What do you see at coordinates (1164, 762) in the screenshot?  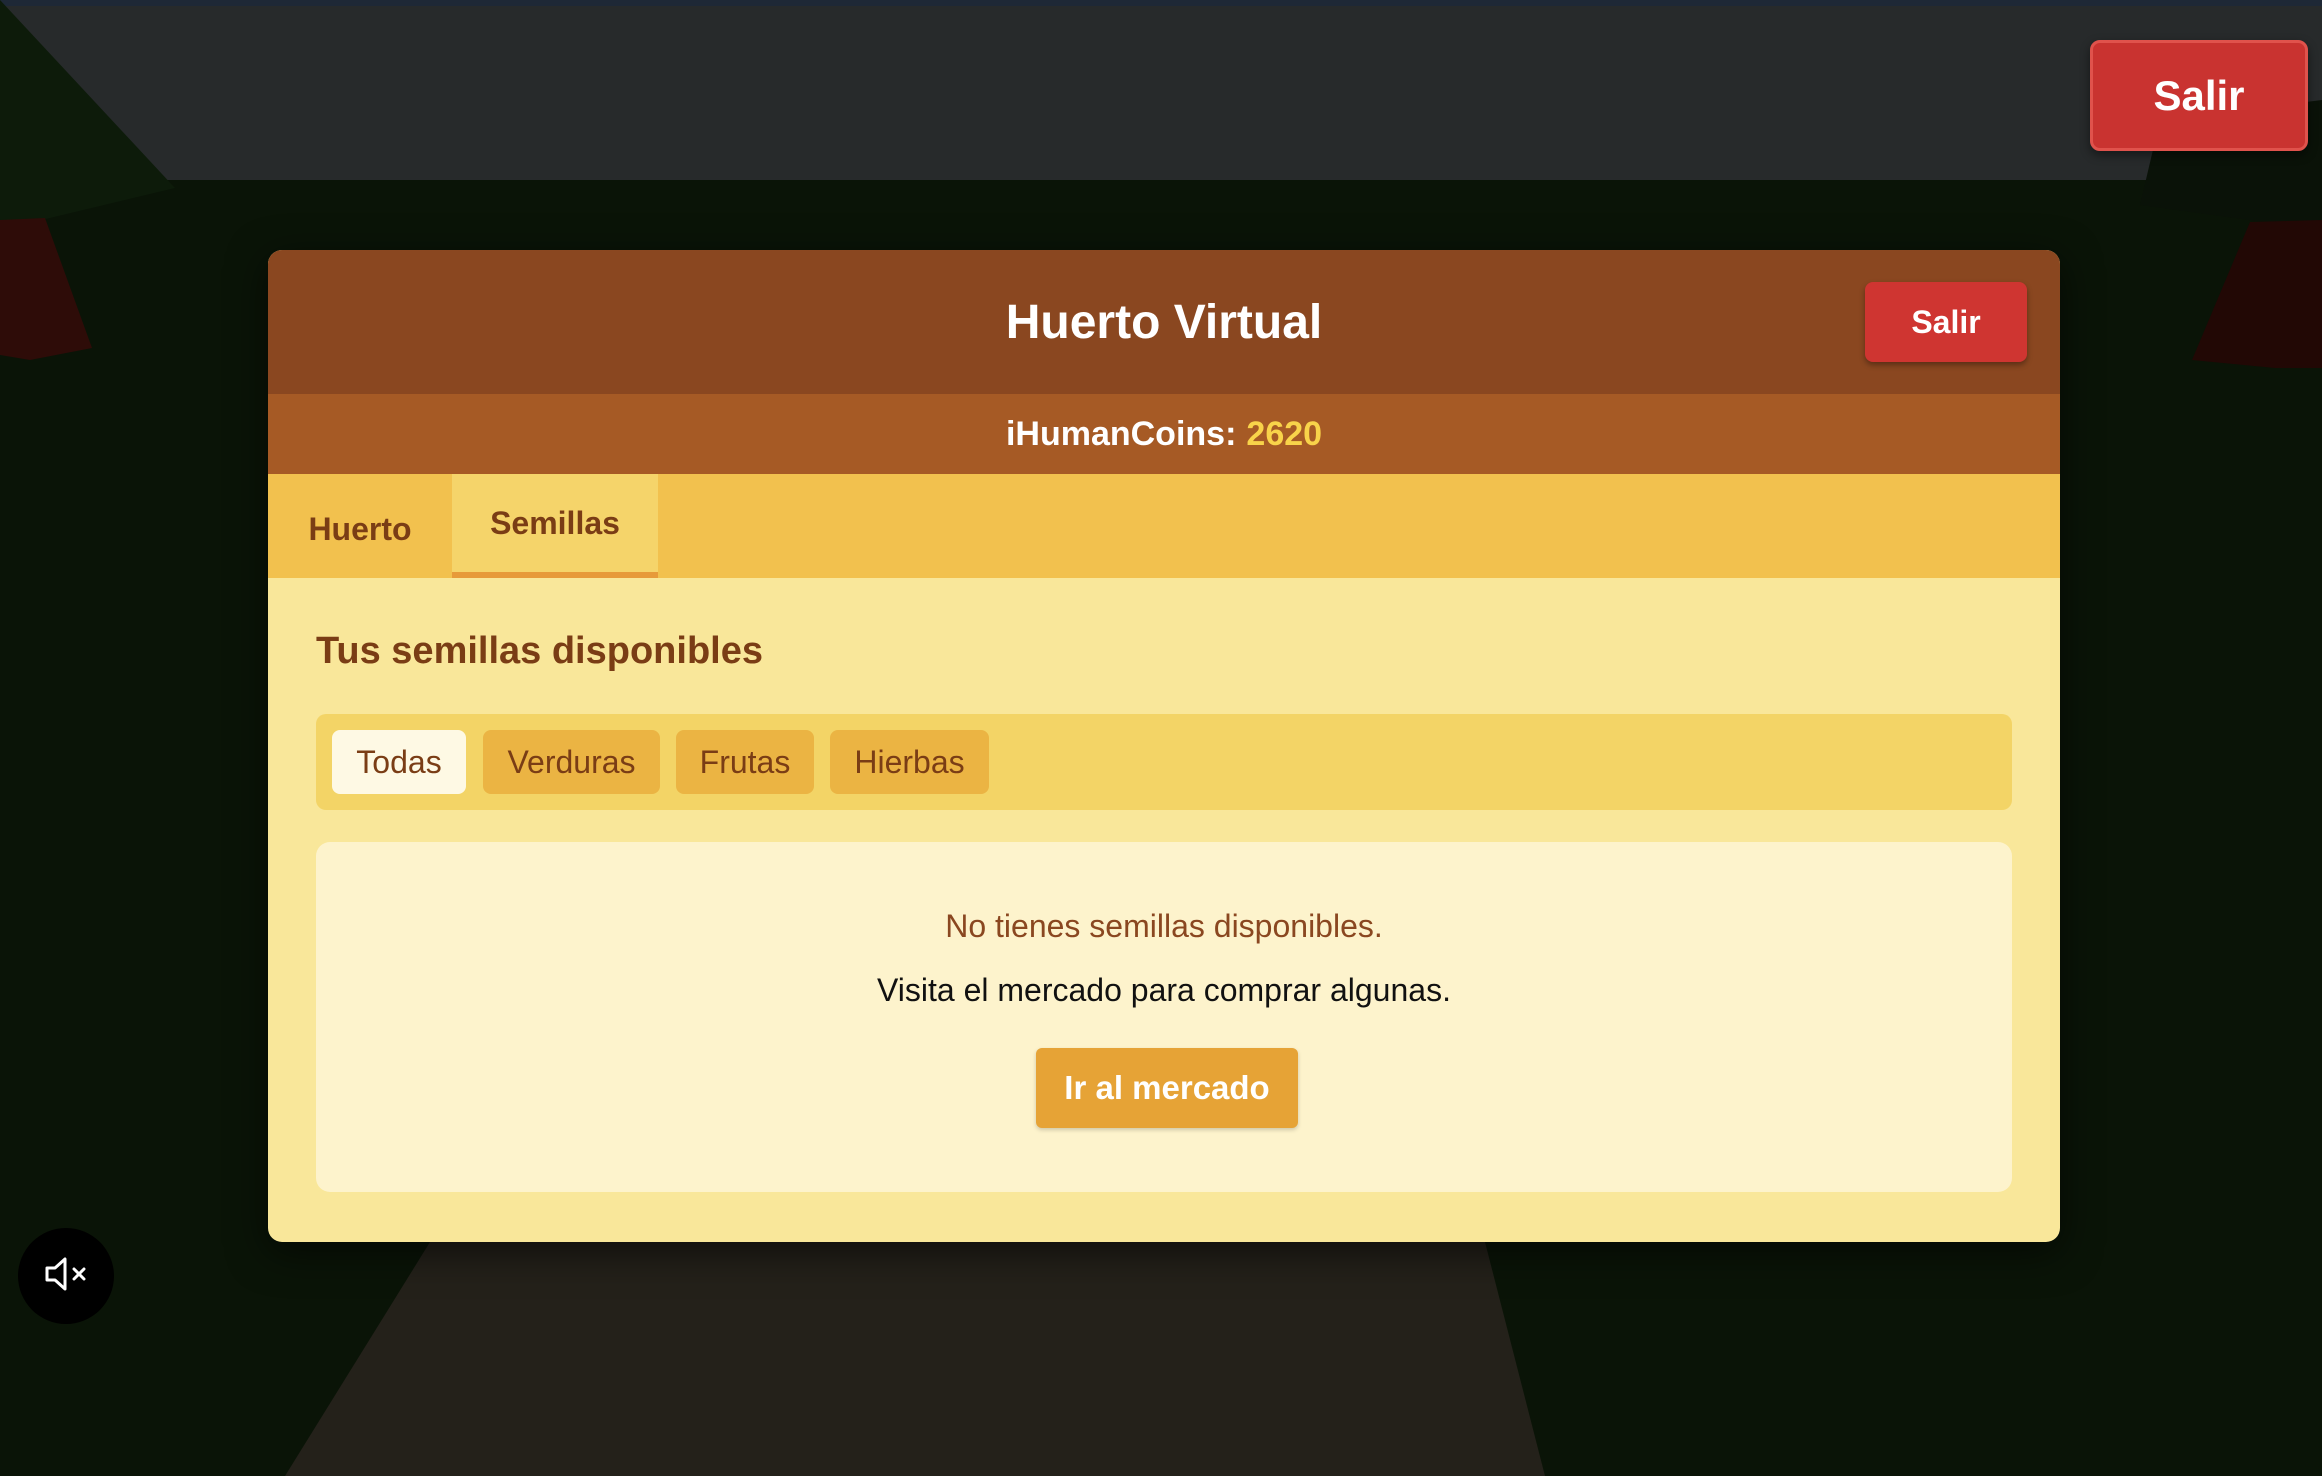 I see `seed-filter-bar: Todas Verduras Frutas Hierbas` at bounding box center [1164, 762].